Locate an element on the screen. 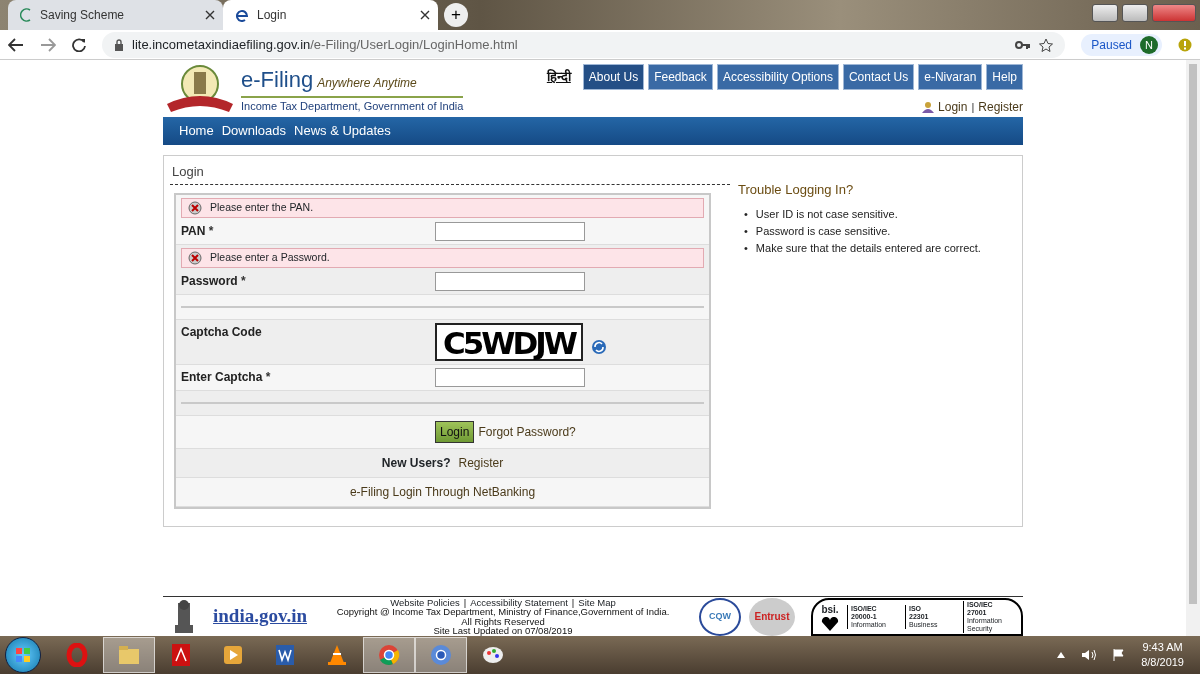  top-nav-link: Feedback is located at coordinates (680, 77).